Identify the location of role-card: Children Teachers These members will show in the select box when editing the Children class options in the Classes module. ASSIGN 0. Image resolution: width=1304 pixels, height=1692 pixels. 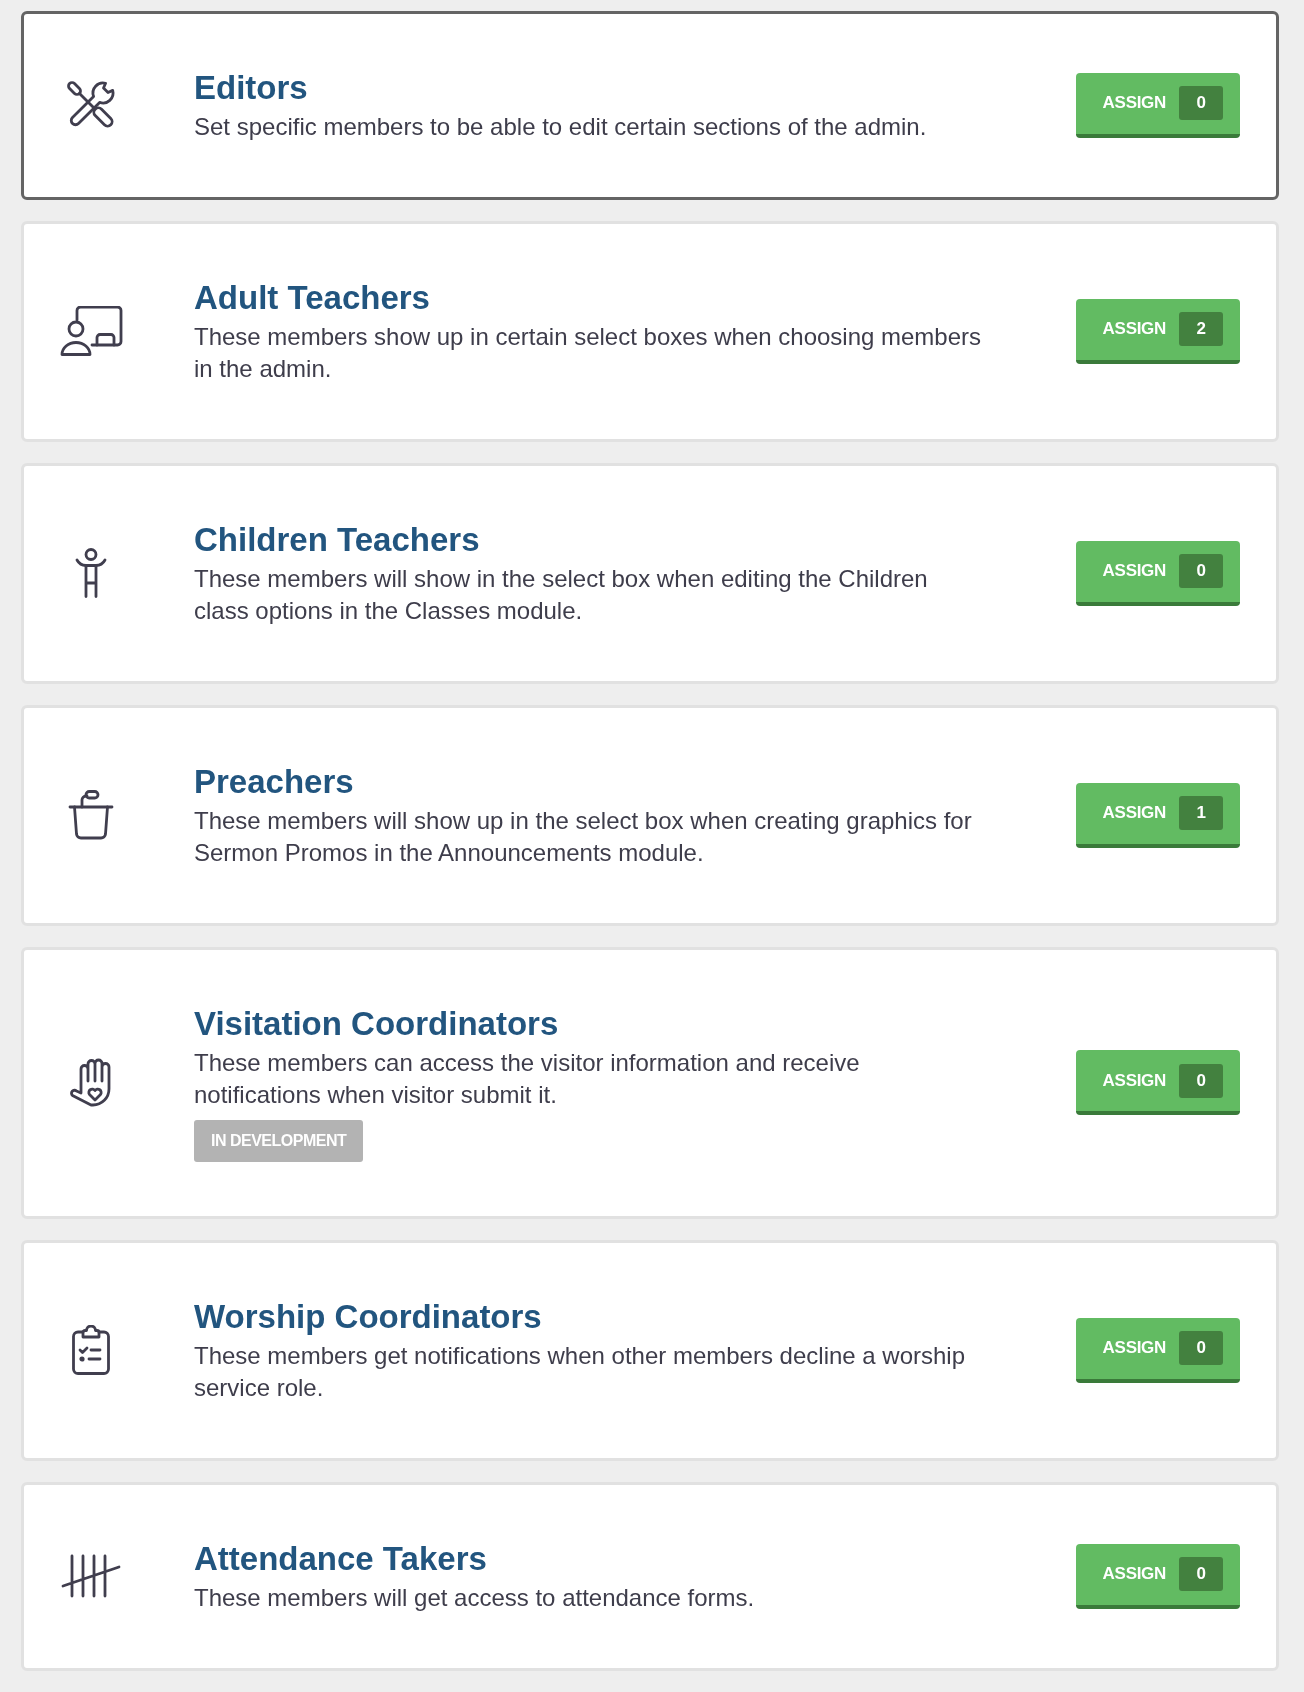
(650, 573).